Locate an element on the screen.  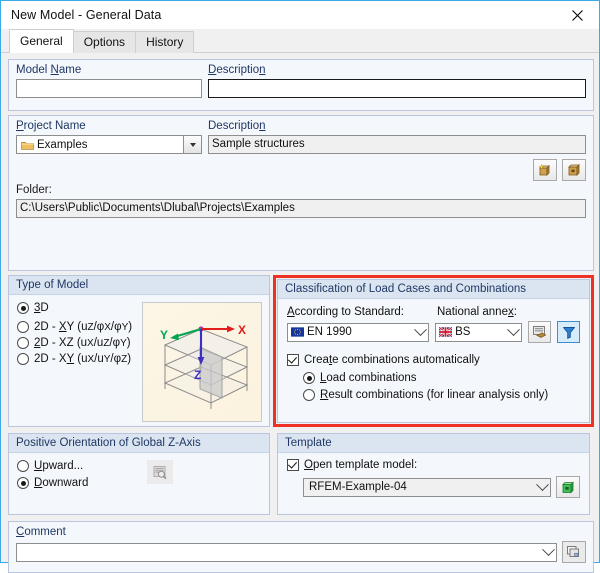
open-project-icon is located at coordinates (574, 170).